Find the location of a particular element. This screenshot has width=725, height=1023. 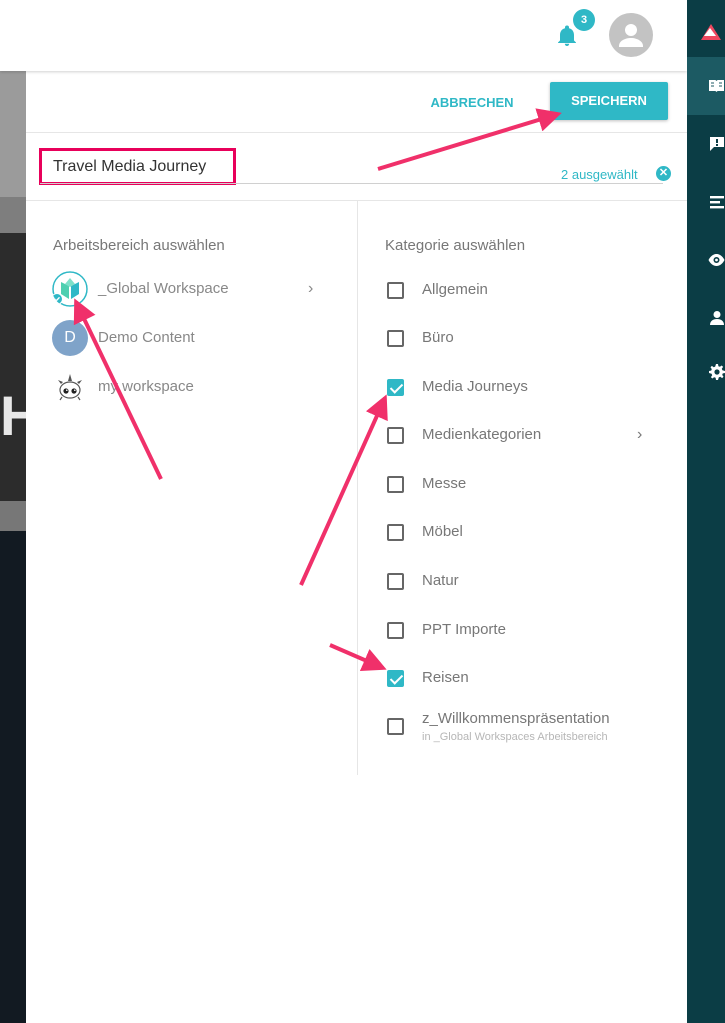

user-avatar is located at coordinates (631, 35).